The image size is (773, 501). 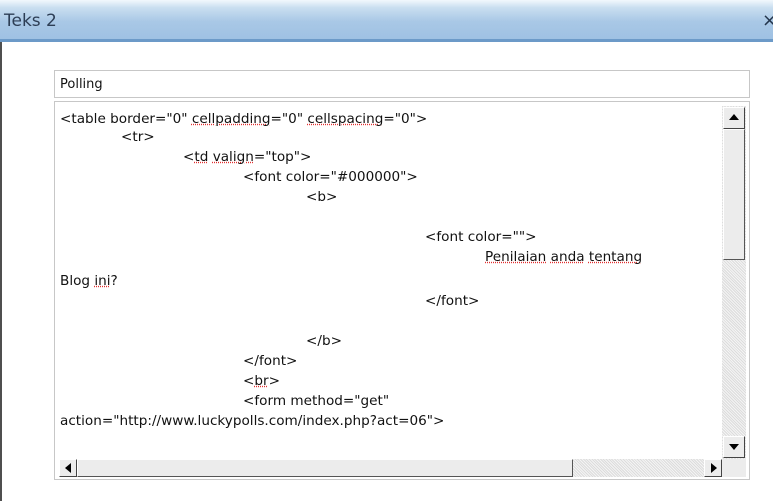 I want to click on code-text: >, so click(x=274, y=381).